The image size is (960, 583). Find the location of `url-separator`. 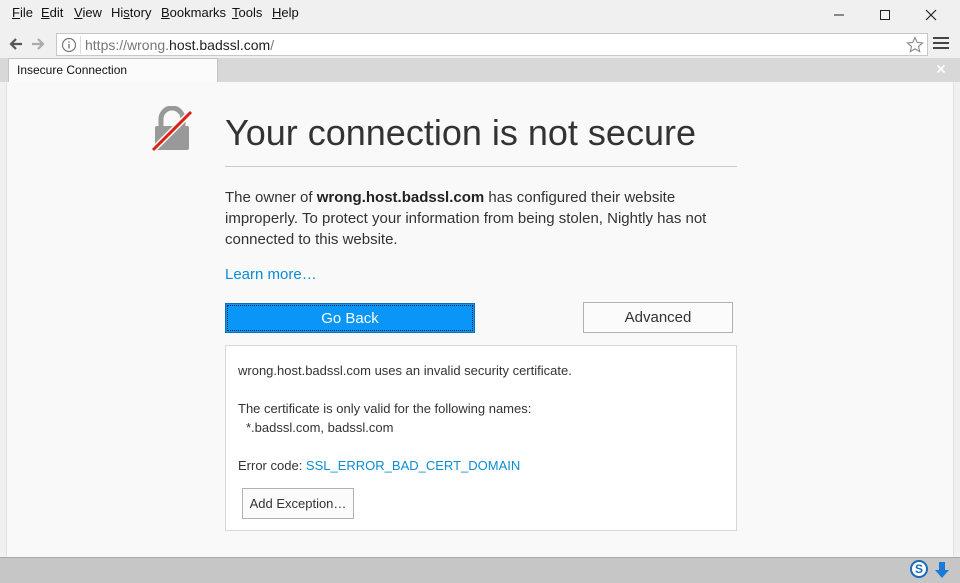

url-separator is located at coordinates (80, 45).